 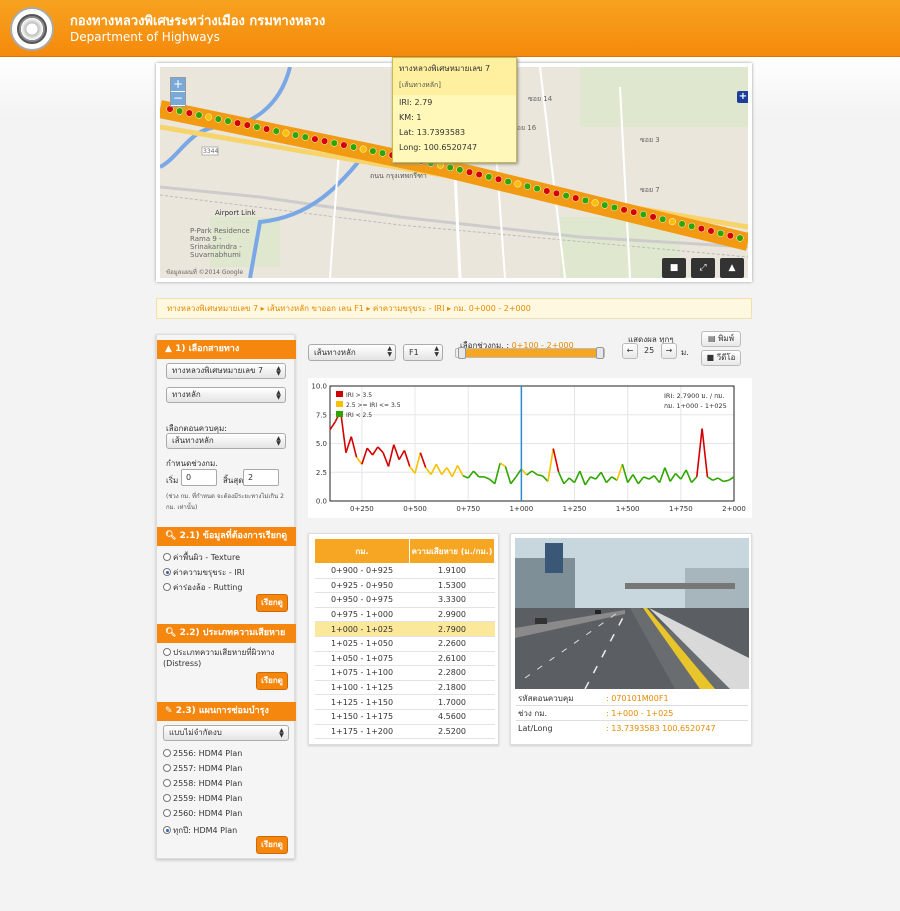 I want to click on decrease-interval-button: ←, so click(x=630, y=351).